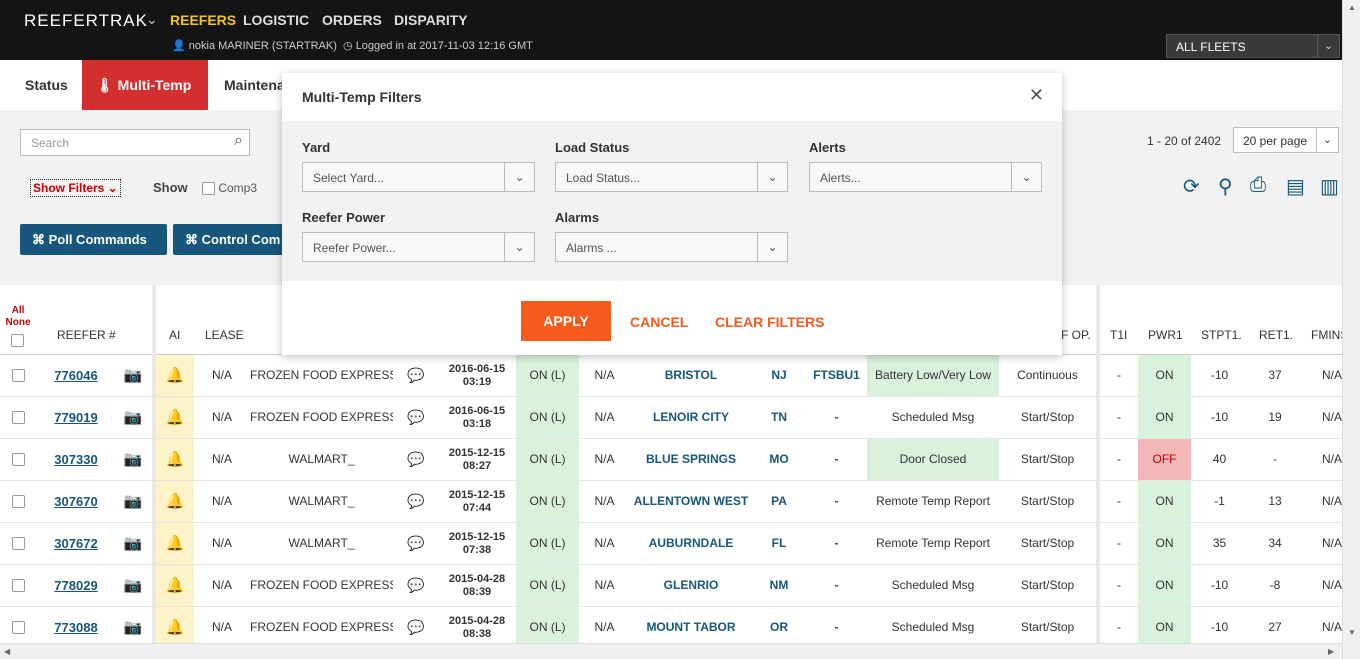  What do you see at coordinates (224, 335) in the screenshot?
I see `col-lease: LEASE` at bounding box center [224, 335].